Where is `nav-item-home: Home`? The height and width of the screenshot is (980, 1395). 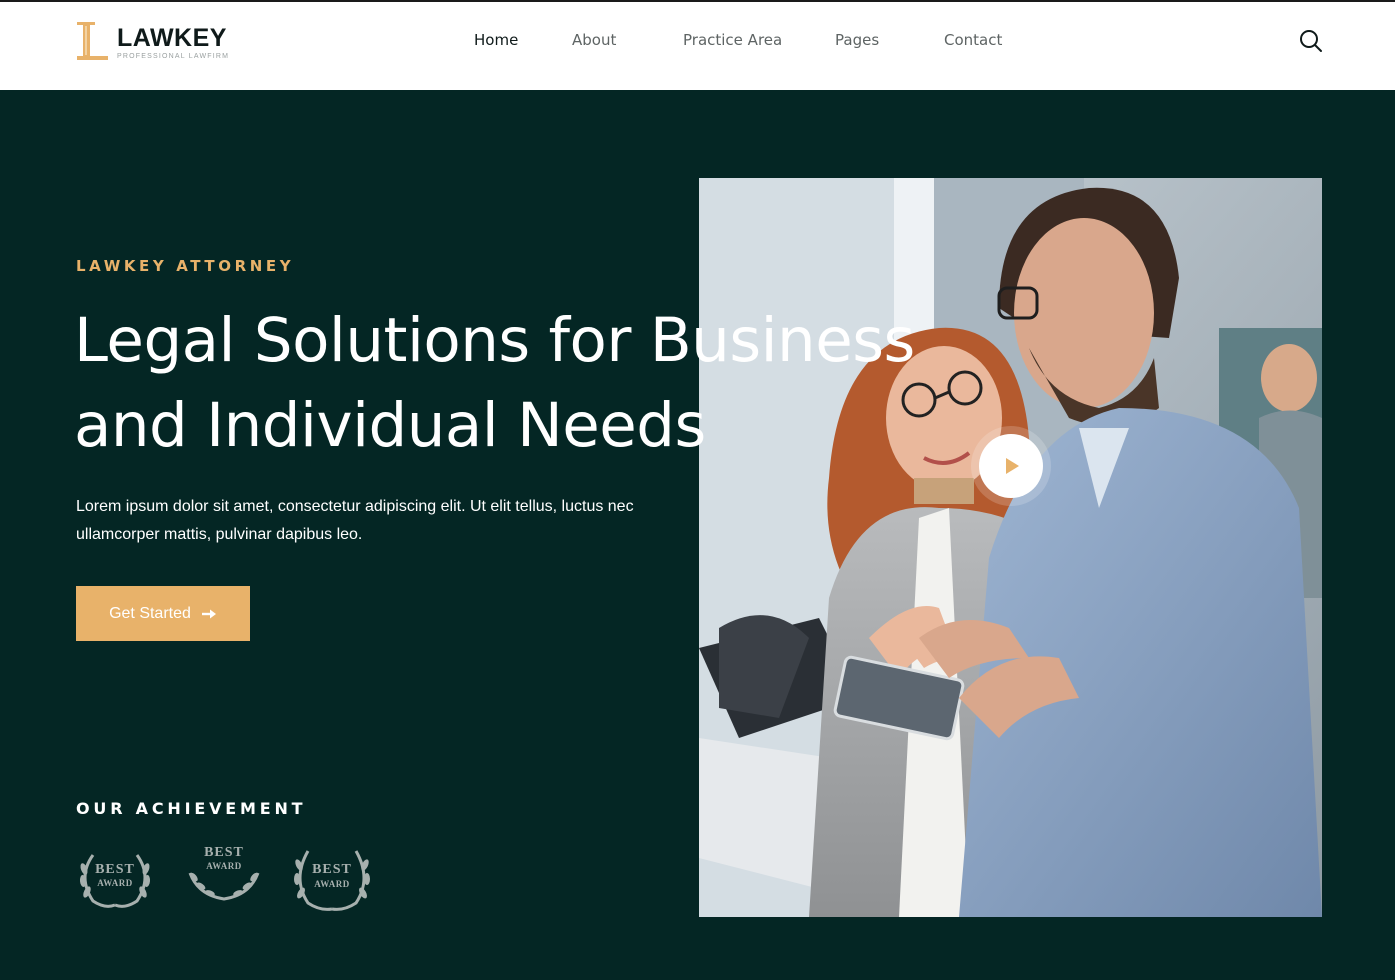
nav-item-home: Home is located at coordinates (496, 40).